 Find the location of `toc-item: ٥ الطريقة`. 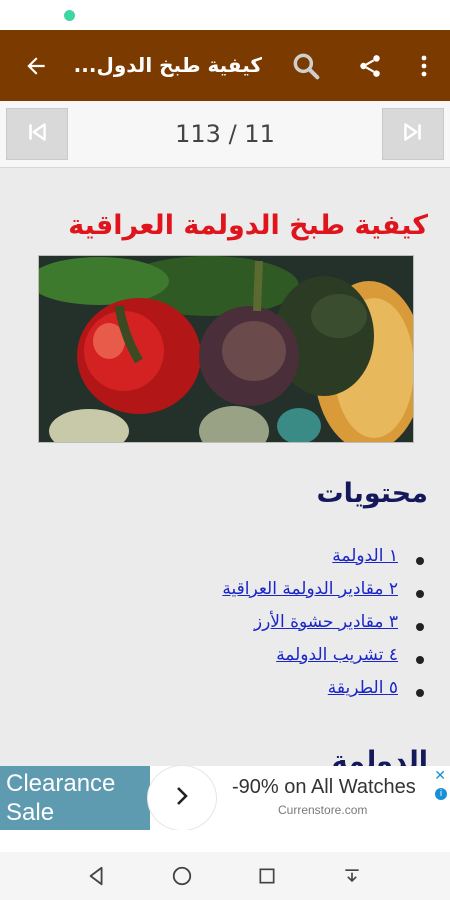

toc-item: ٥ الطريقة is located at coordinates (323, 694).